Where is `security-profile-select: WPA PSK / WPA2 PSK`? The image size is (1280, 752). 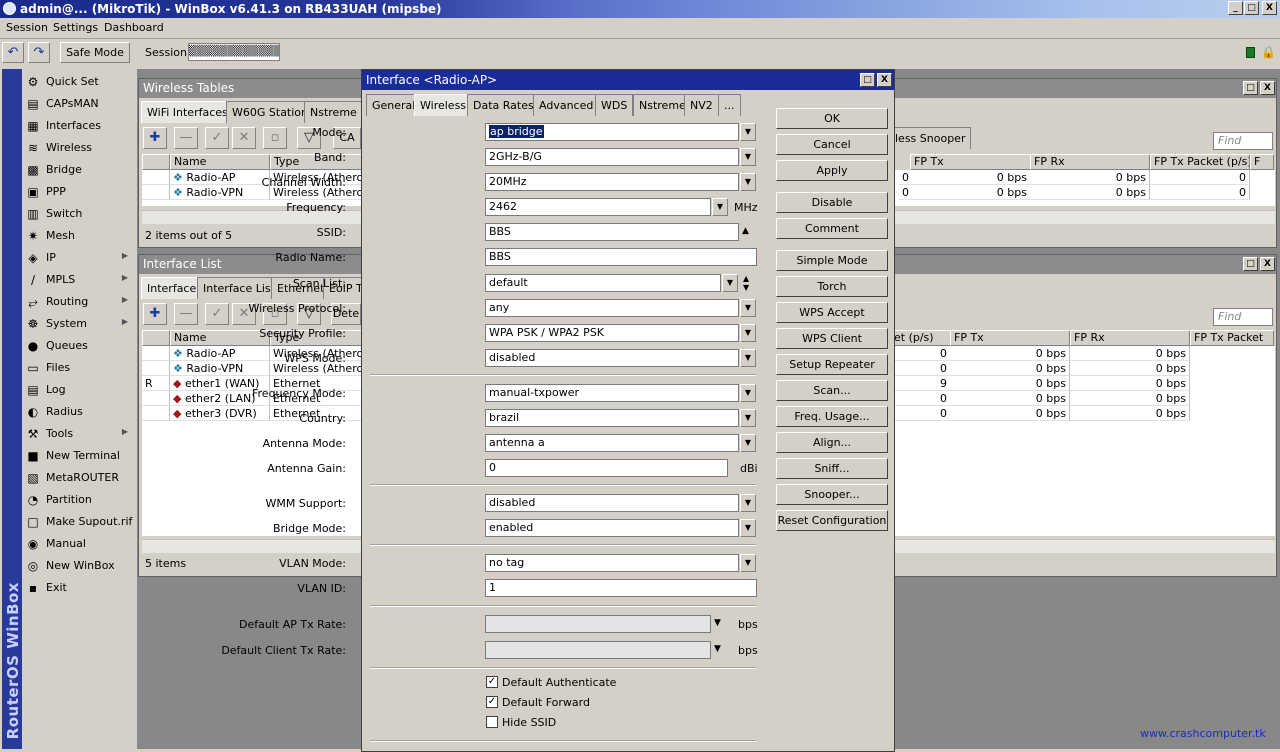
security-profile-select: WPA PSK / WPA2 PSK is located at coordinates (612, 333).